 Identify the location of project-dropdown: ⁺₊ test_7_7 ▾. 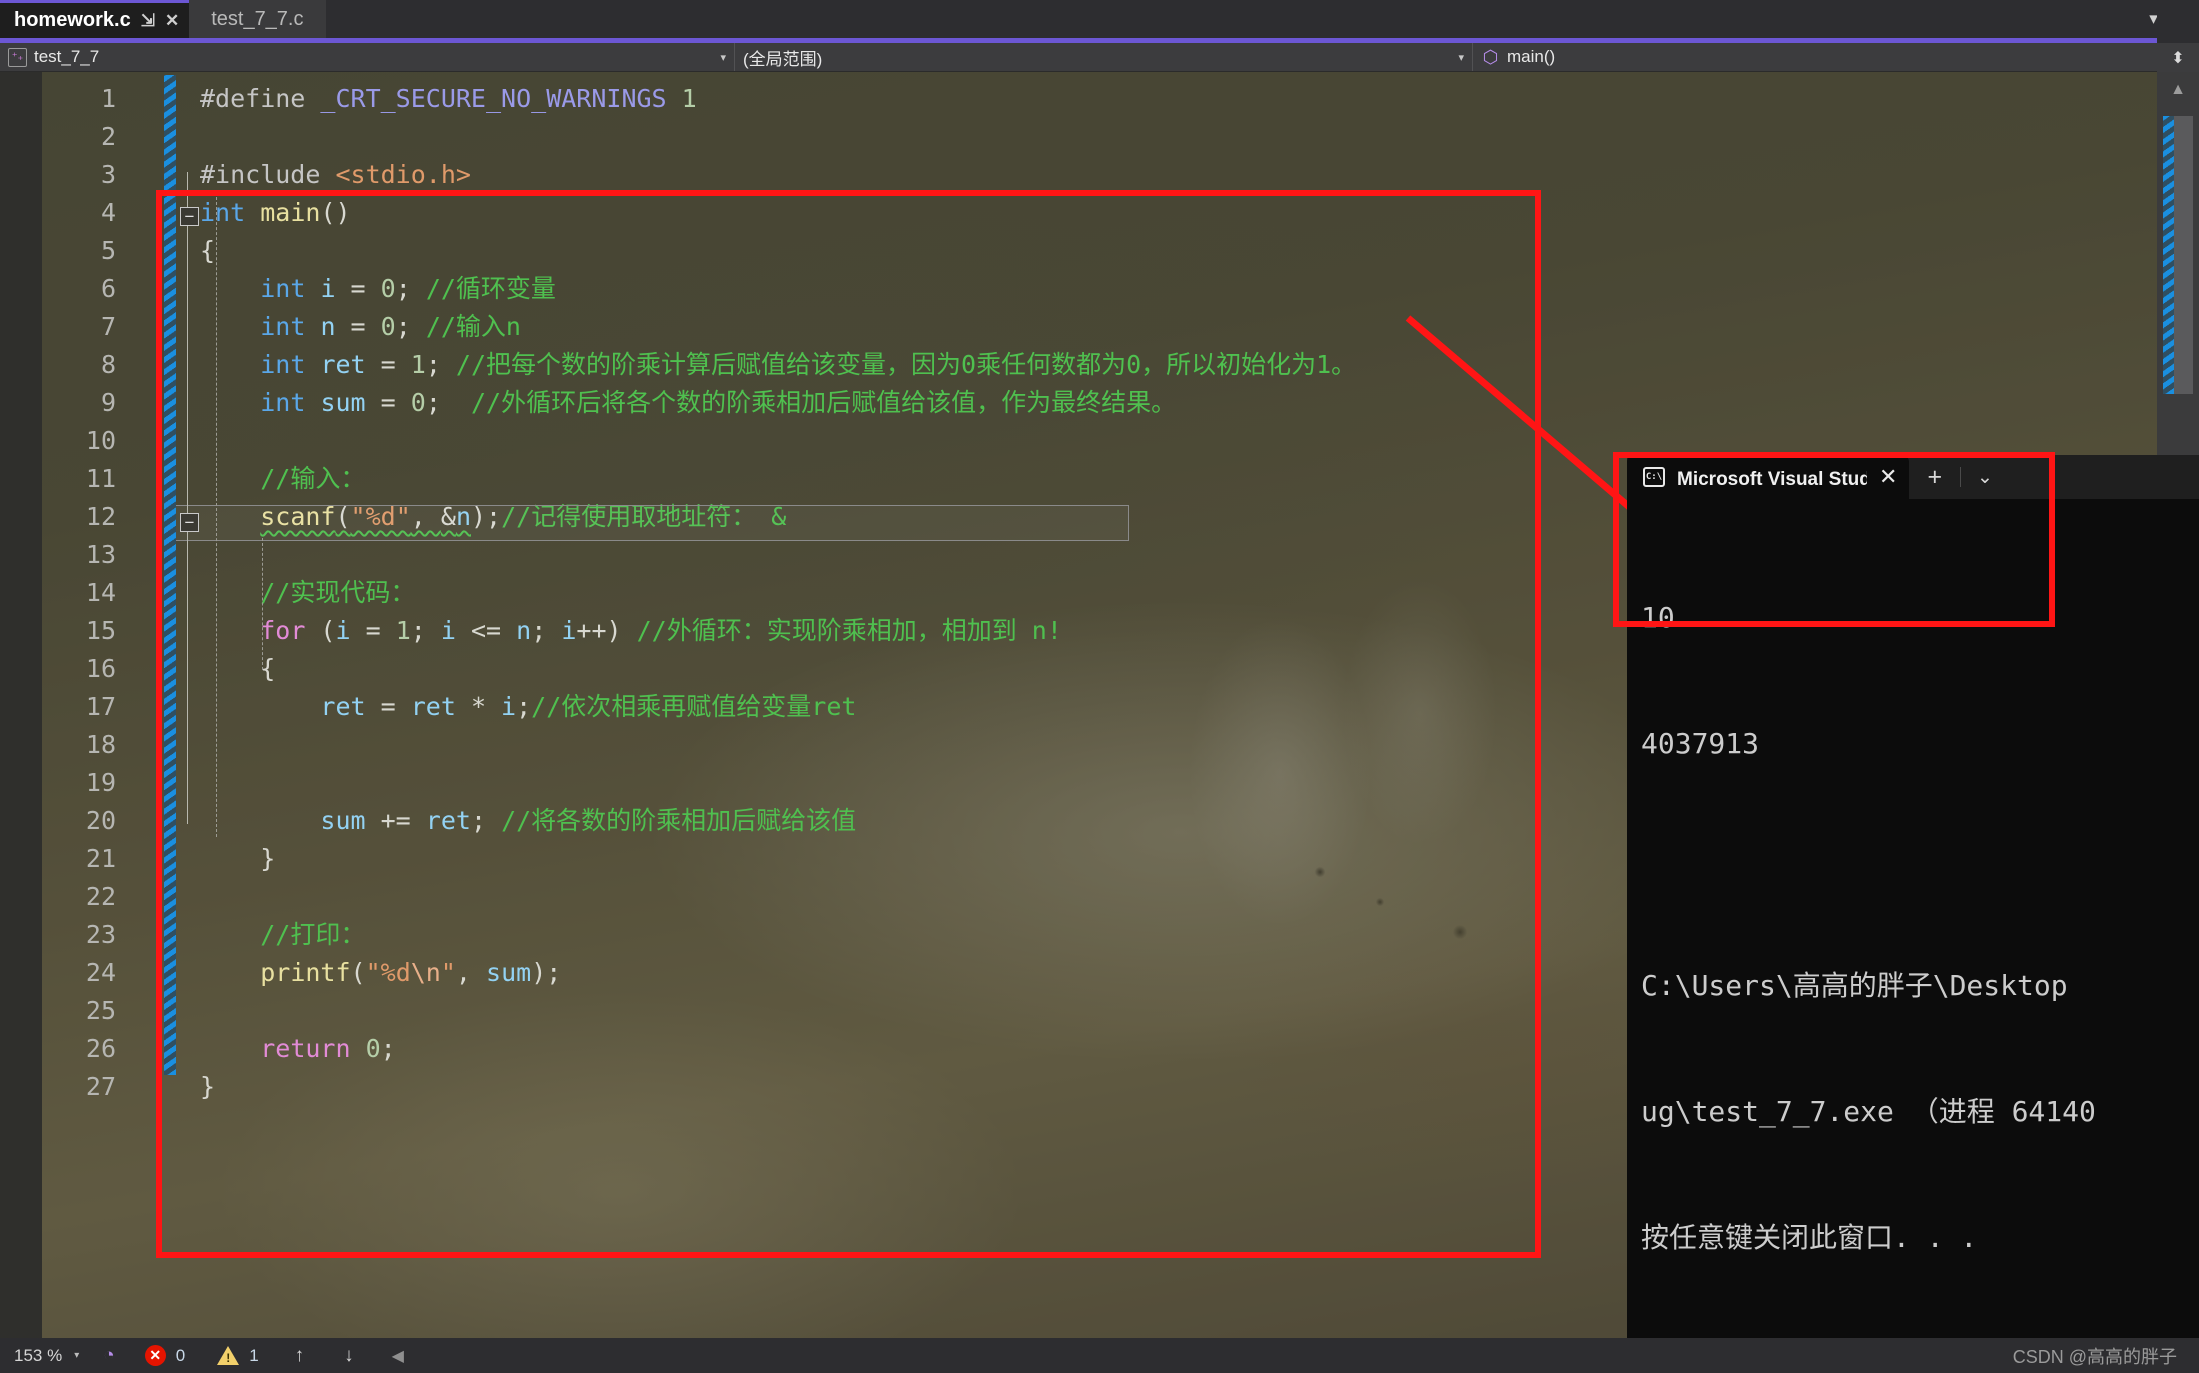
(367, 57).